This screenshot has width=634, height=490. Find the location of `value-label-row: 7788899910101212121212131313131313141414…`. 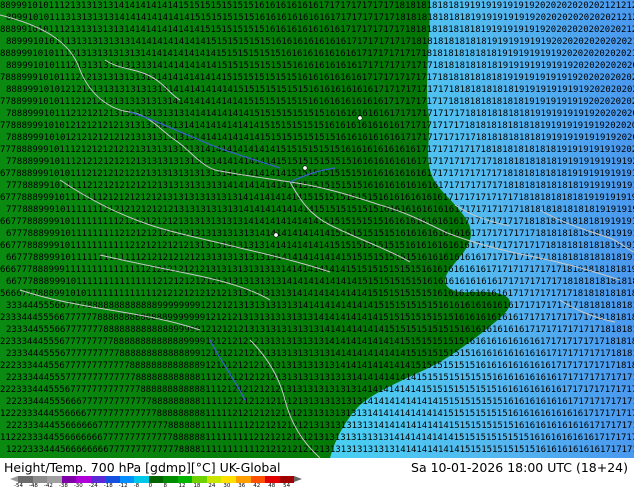

value-label-row: 7788899910101212121212131313131313141414… is located at coordinates (317, 126).